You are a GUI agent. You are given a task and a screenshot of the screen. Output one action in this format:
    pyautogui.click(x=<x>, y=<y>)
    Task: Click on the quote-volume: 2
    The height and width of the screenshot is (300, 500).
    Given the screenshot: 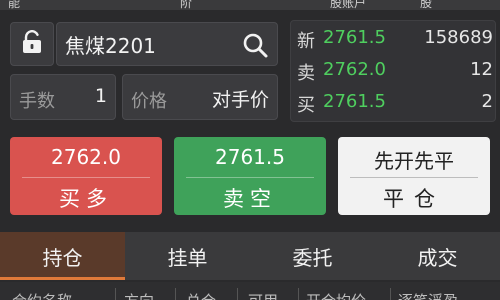 What is the action you would take?
    pyautogui.click(x=487, y=101)
    